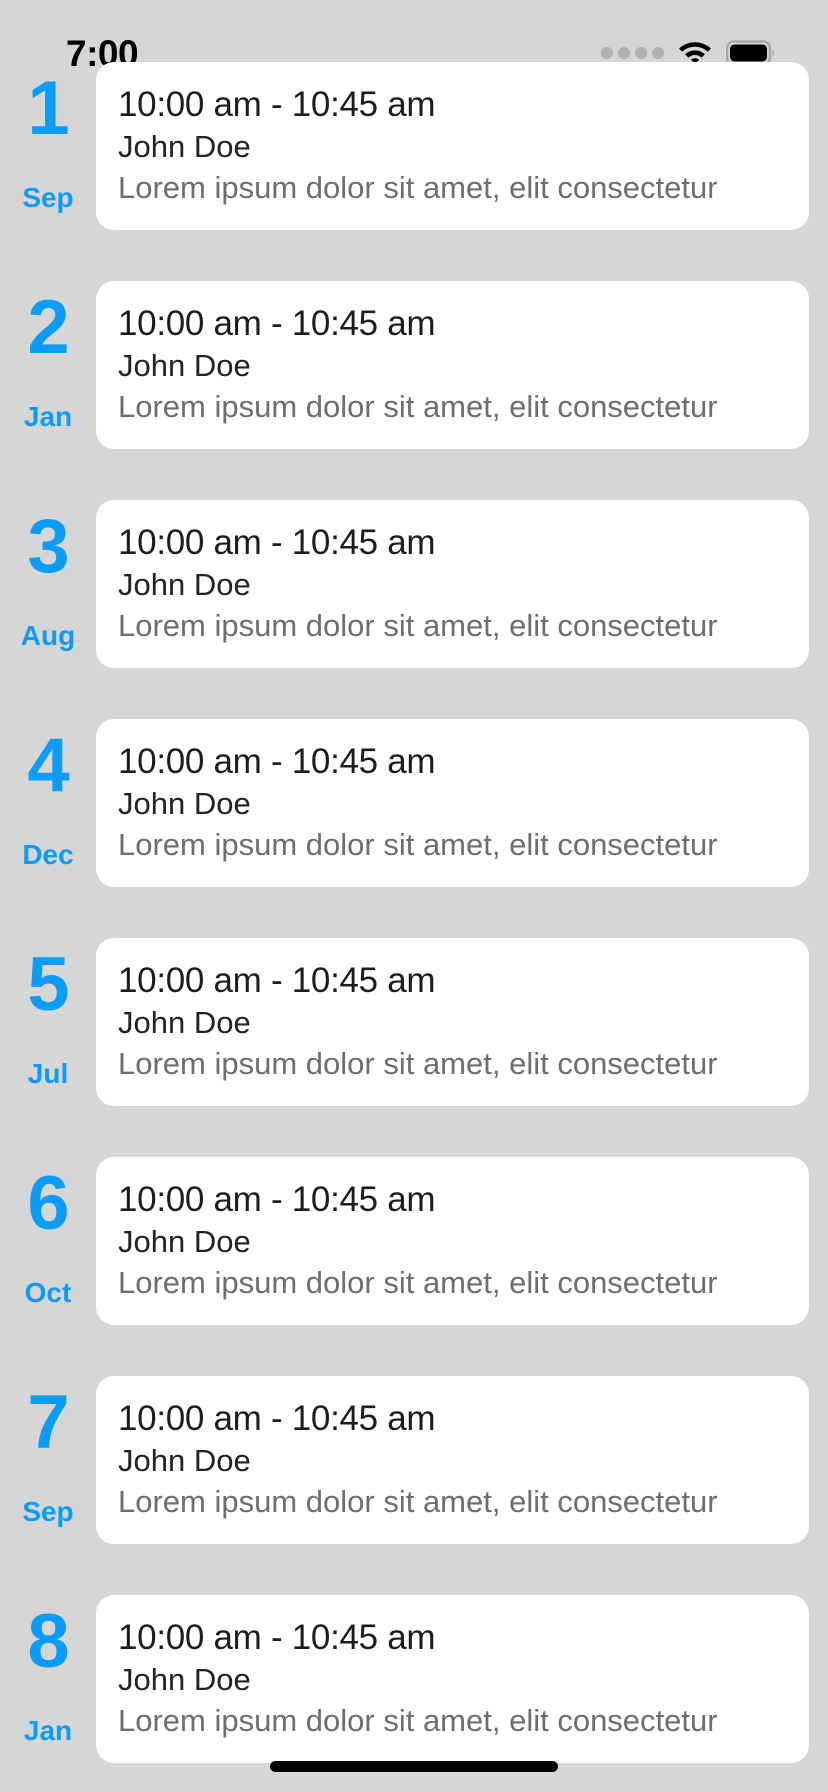 Image resolution: width=828 pixels, height=1792 pixels. What do you see at coordinates (48, 327) in the screenshot?
I see `date-day: 2` at bounding box center [48, 327].